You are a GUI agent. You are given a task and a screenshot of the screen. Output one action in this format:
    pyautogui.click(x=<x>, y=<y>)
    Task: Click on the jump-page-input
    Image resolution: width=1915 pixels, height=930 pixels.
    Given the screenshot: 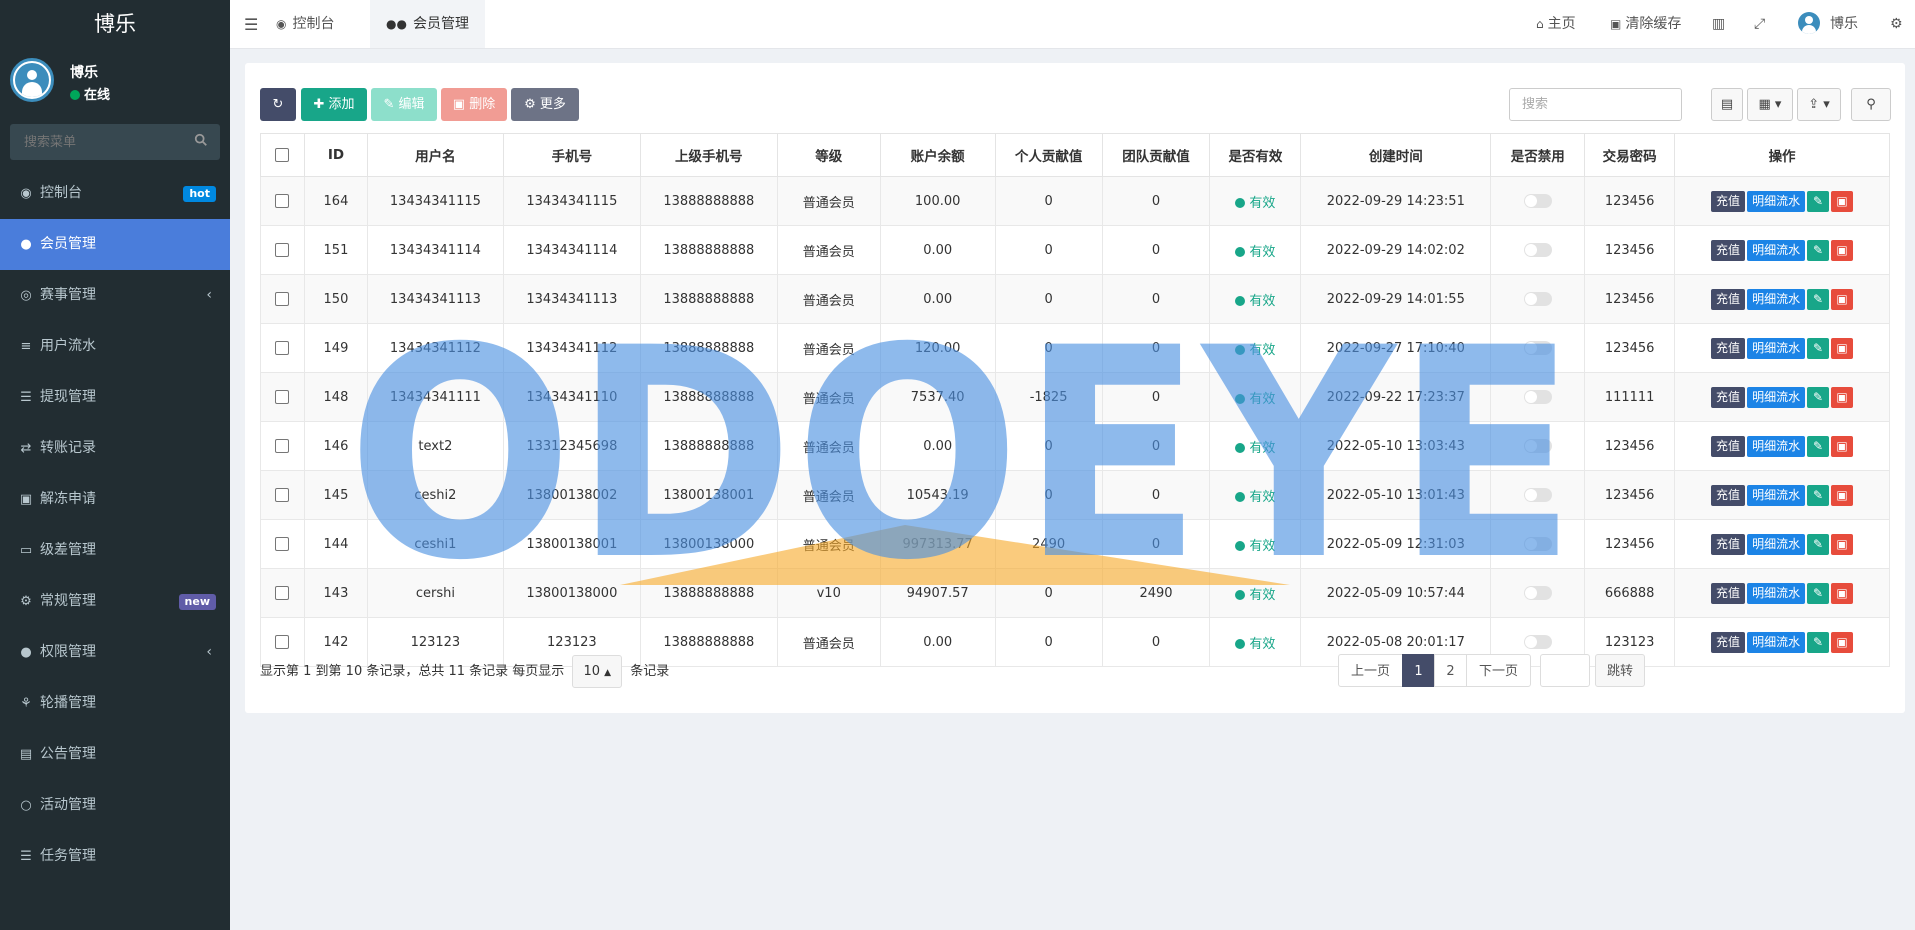 What is the action you would take?
    pyautogui.click(x=1565, y=670)
    